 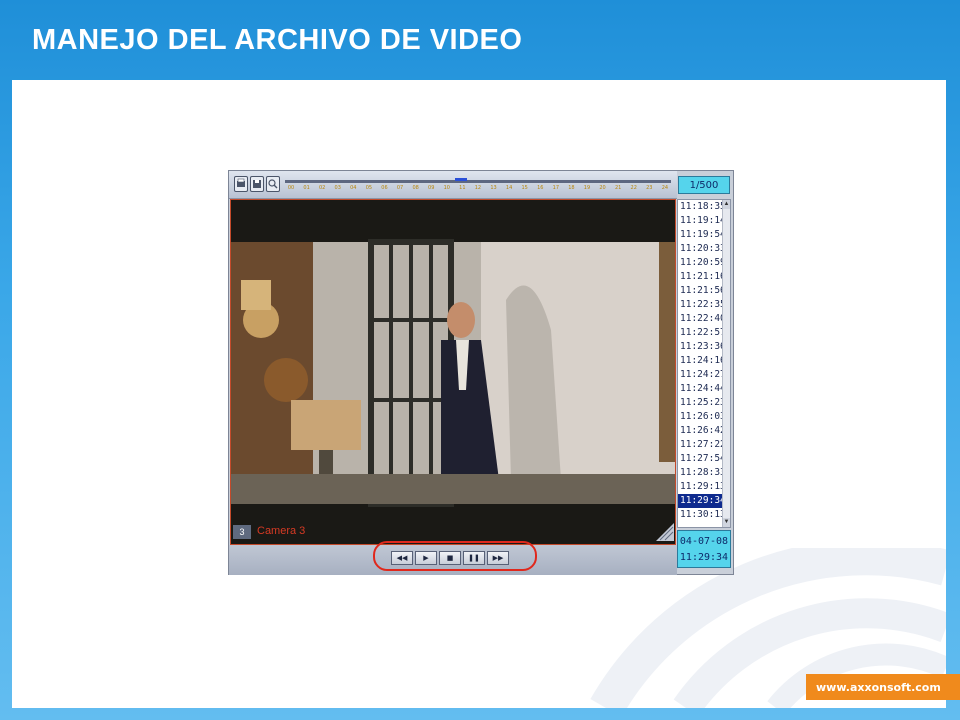 I want to click on timeline-hour-label: 10, so click(x=446, y=188).